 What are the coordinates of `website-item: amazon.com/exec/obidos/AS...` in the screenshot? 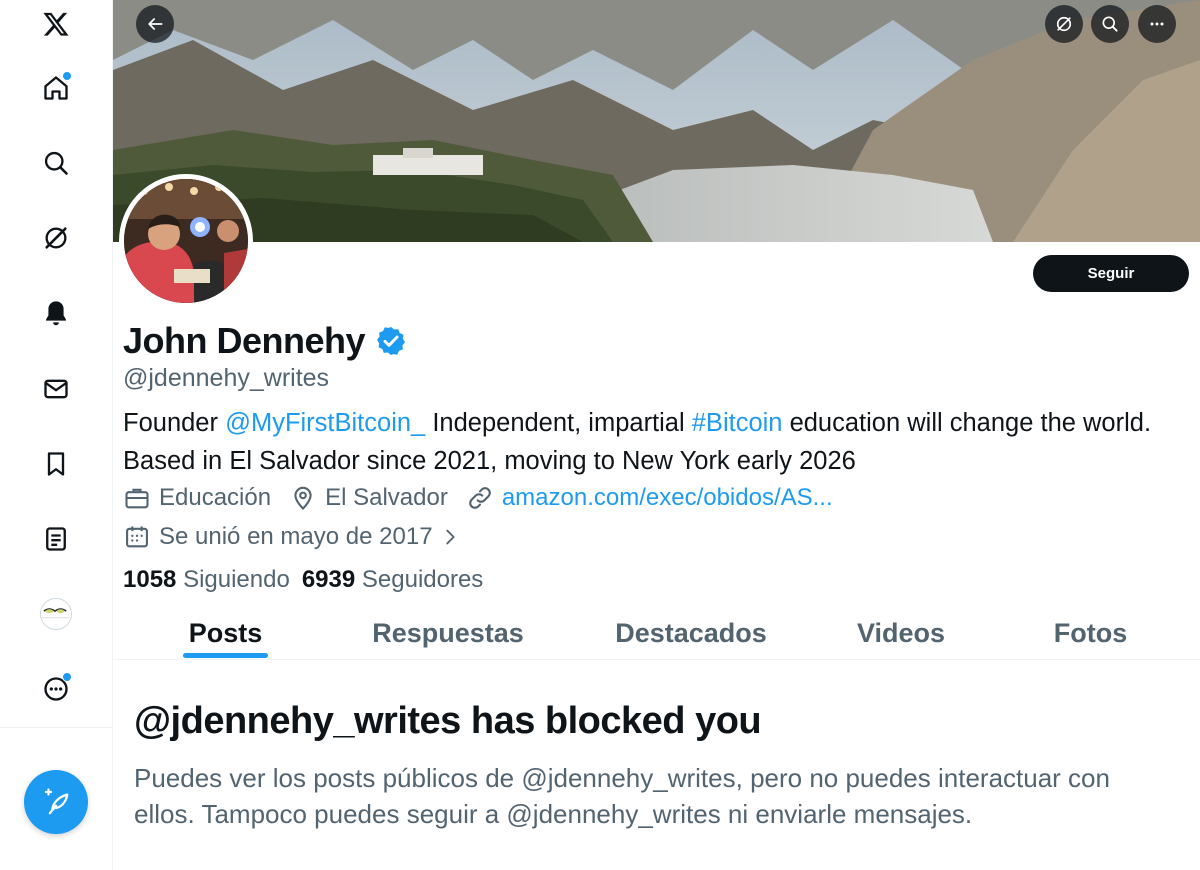 It's located at (649, 498).